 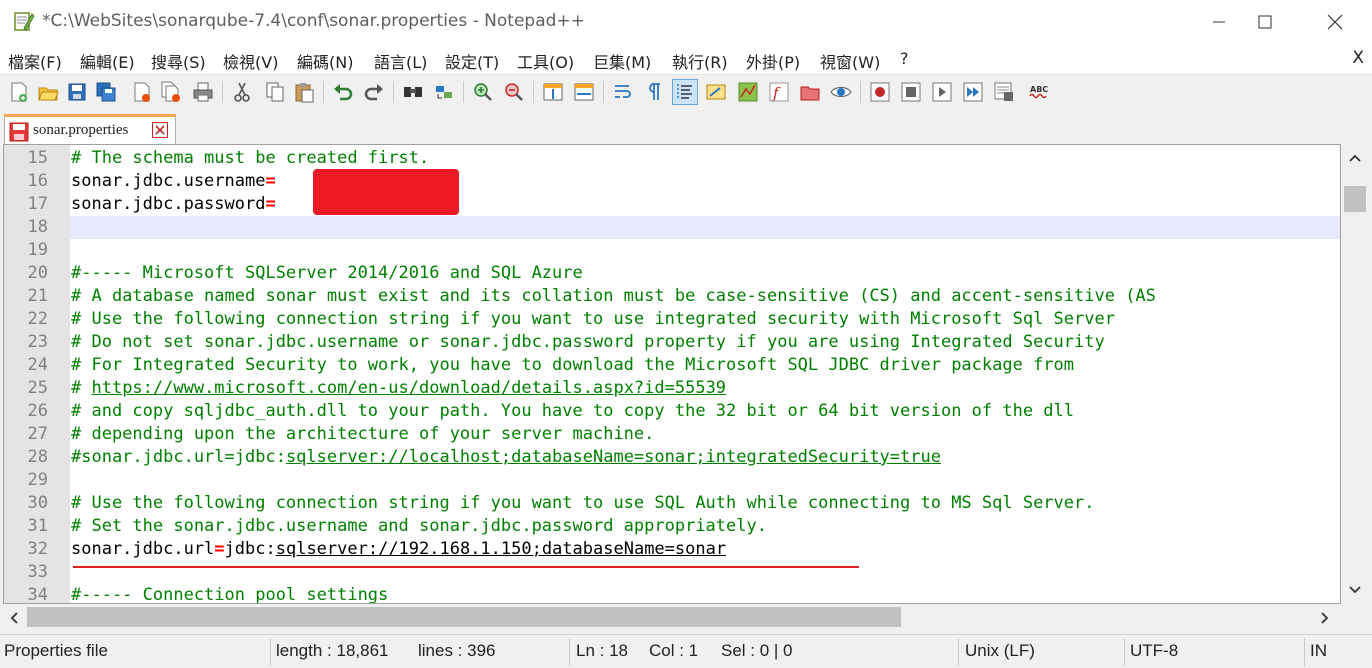 What do you see at coordinates (1004, 92) in the screenshot?
I see `save-macro-button` at bounding box center [1004, 92].